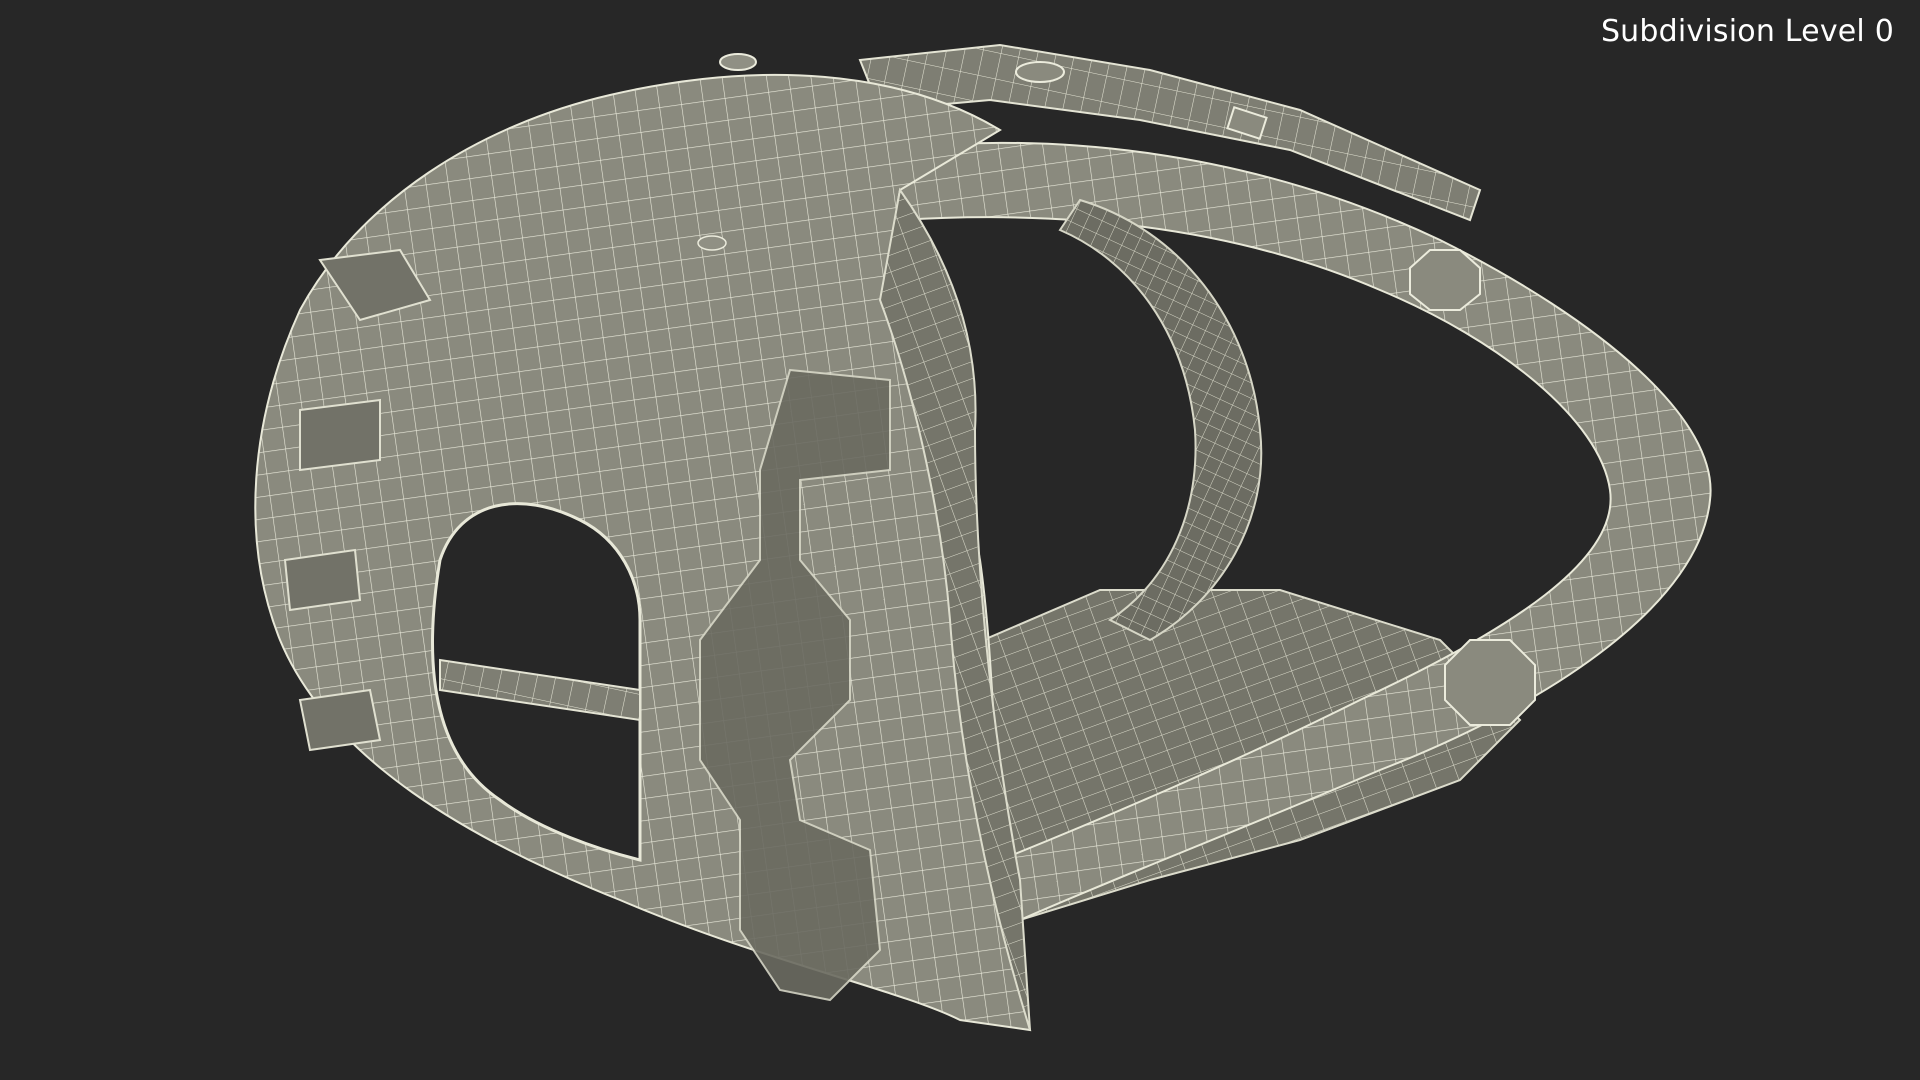 This screenshot has width=1920, height=1080. What do you see at coordinates (1160, 420) in the screenshot?
I see `inner-ring-band` at bounding box center [1160, 420].